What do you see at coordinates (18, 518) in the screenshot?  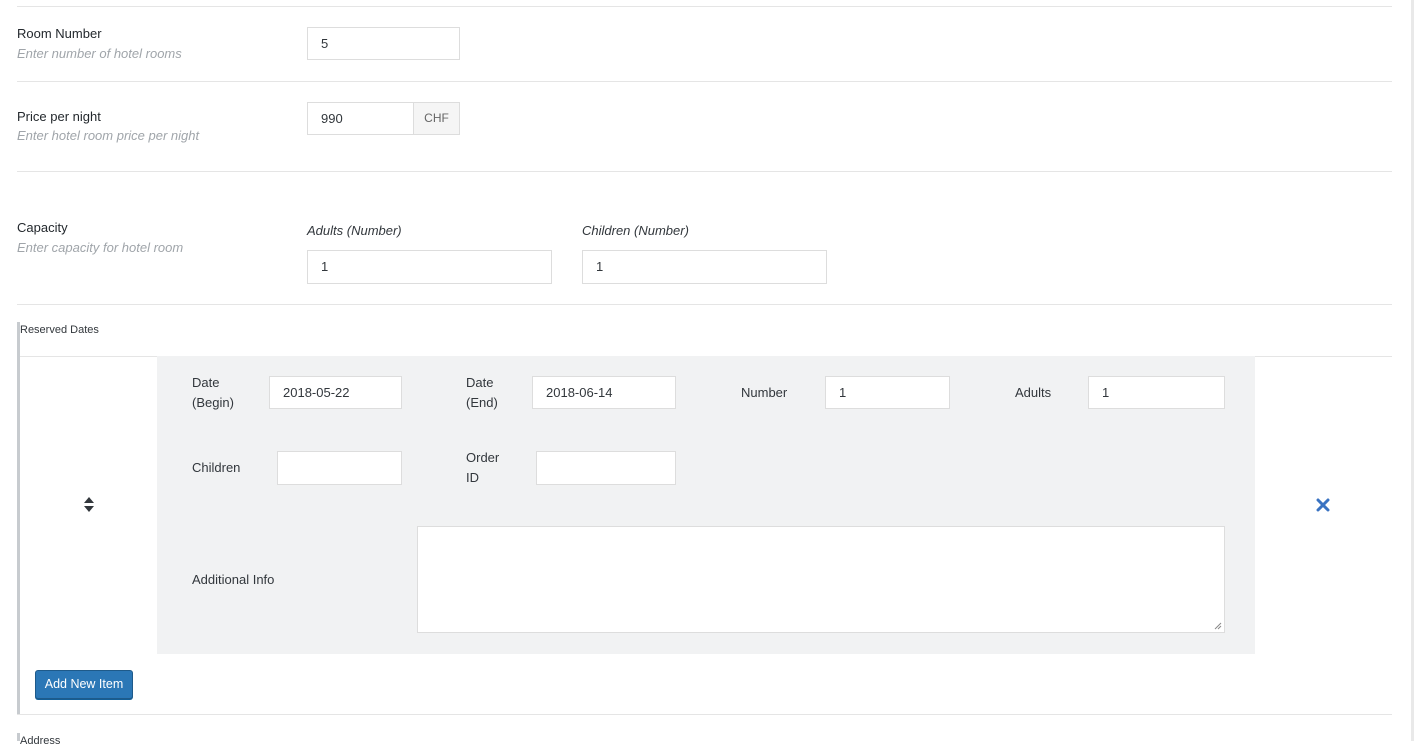 I see `repeater-left-bar` at bounding box center [18, 518].